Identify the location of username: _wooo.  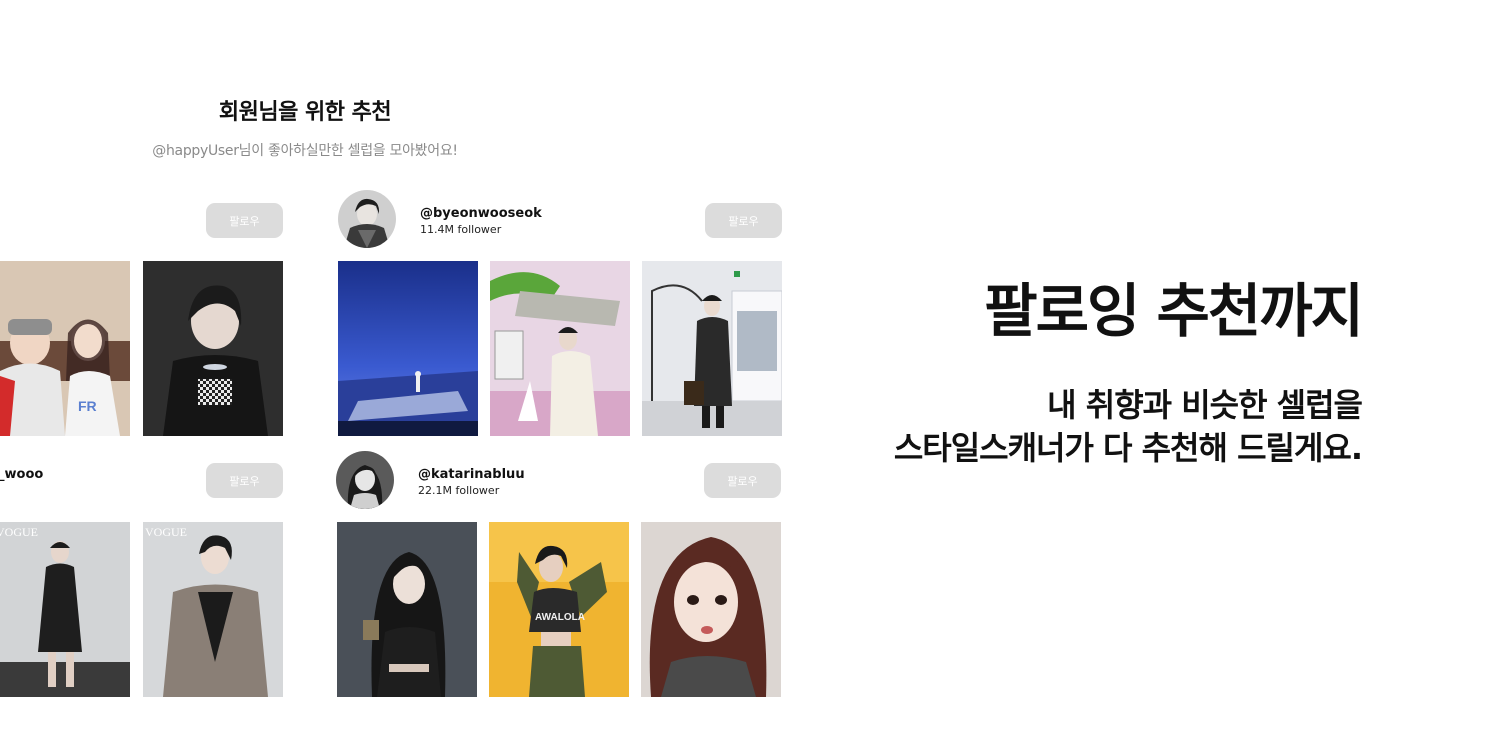
(21, 474).